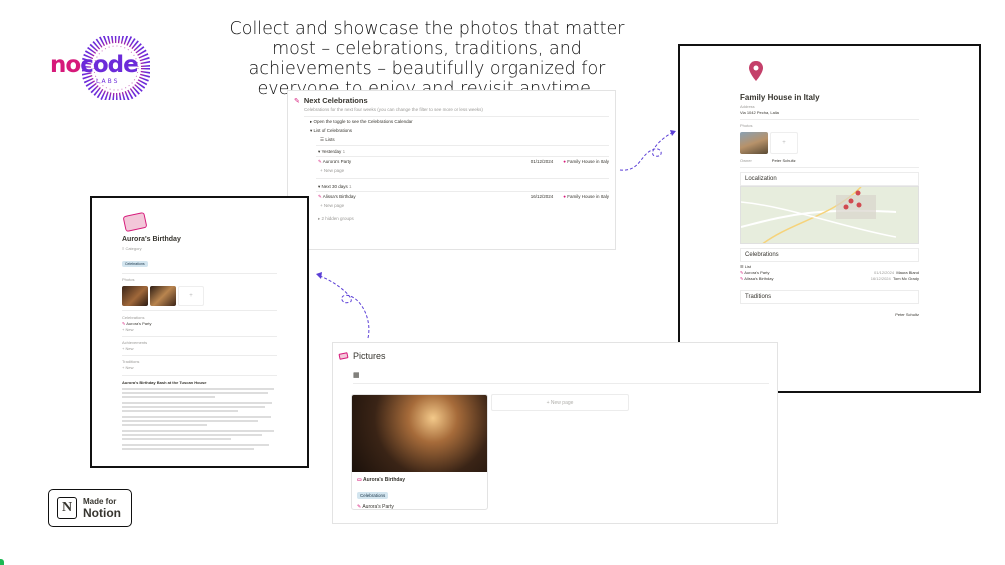 The width and height of the screenshot is (1005, 565). Describe the element at coordinates (419, 480) in the screenshot. I see `card-title: ▭ Aurora's Birthday` at that location.